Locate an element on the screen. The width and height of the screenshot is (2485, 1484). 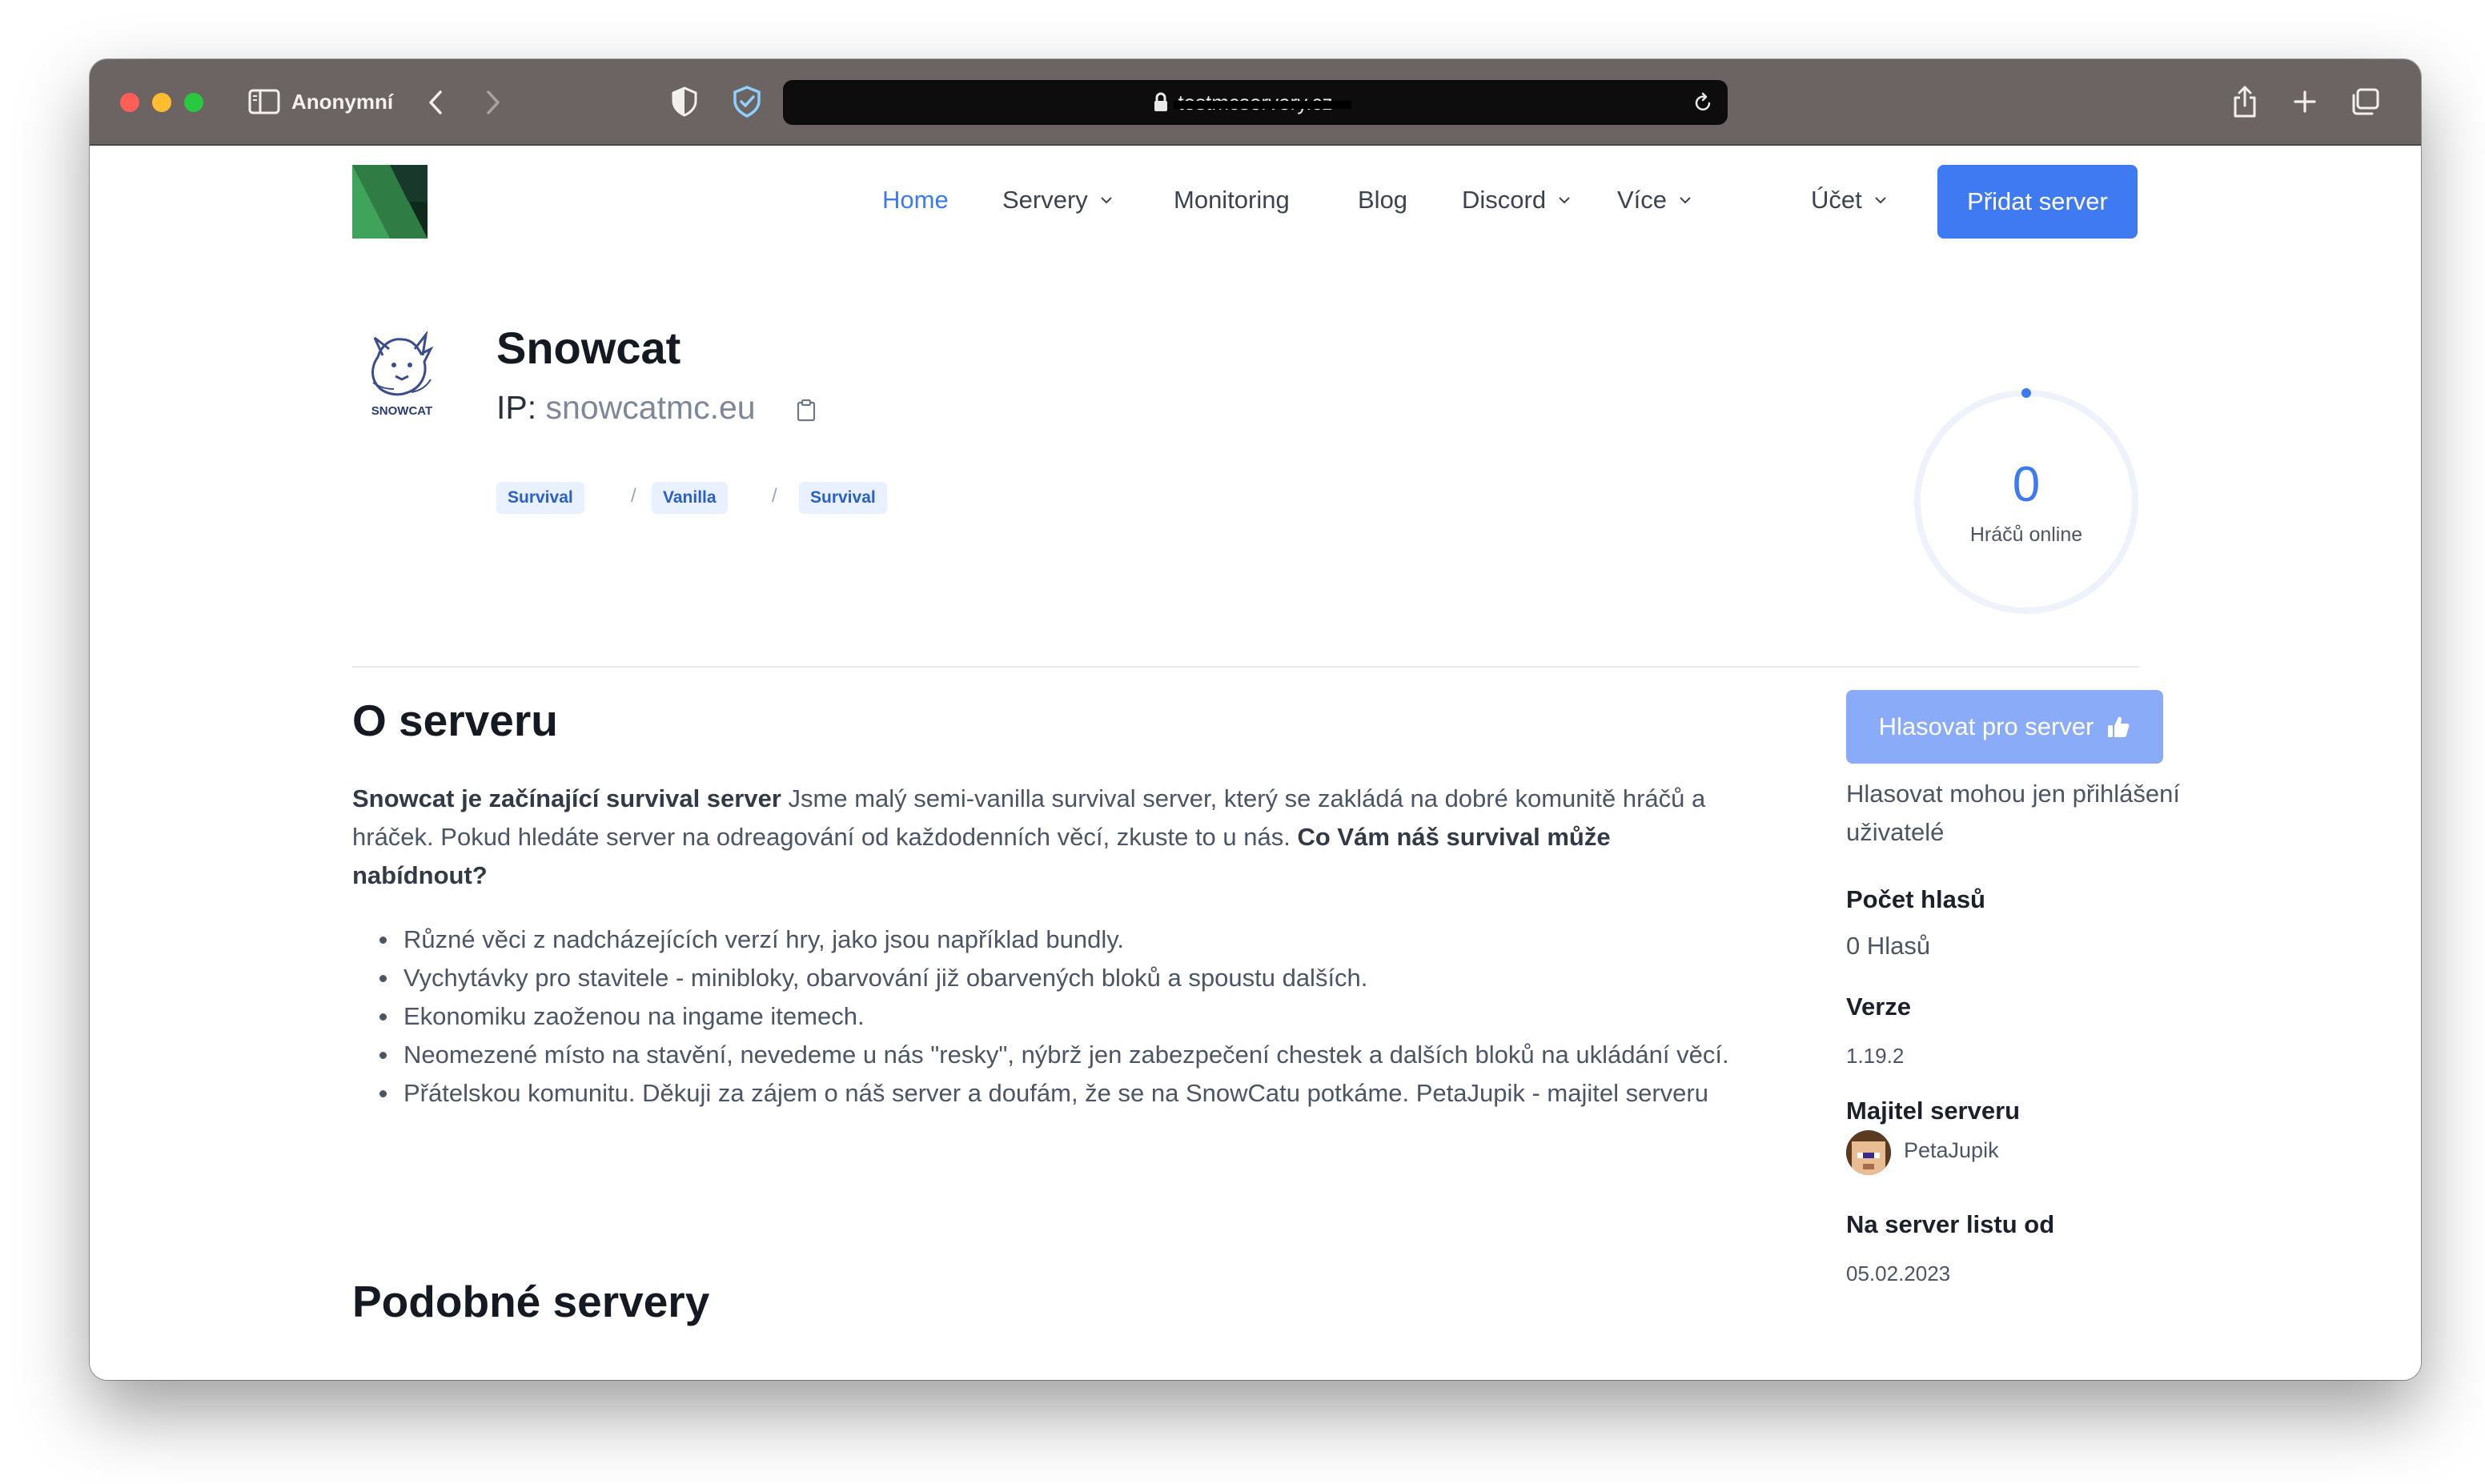
nav-home-label: Home is located at coordinates (915, 200).